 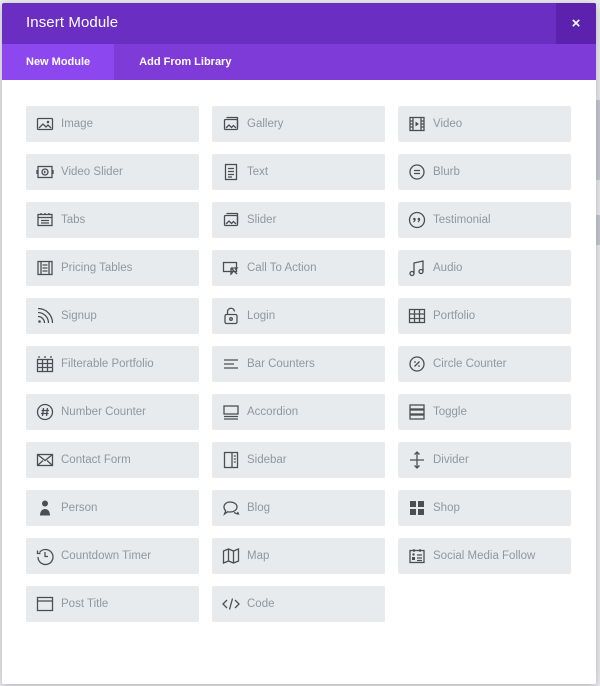 What do you see at coordinates (96, 460) in the screenshot?
I see `module-label: Contact Form` at bounding box center [96, 460].